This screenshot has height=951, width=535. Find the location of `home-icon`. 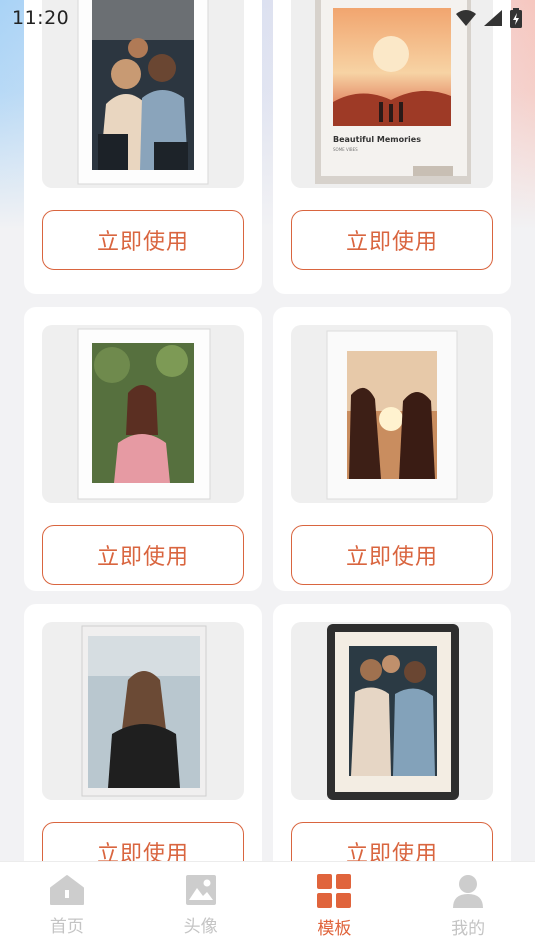

home-icon is located at coordinates (66, 890).